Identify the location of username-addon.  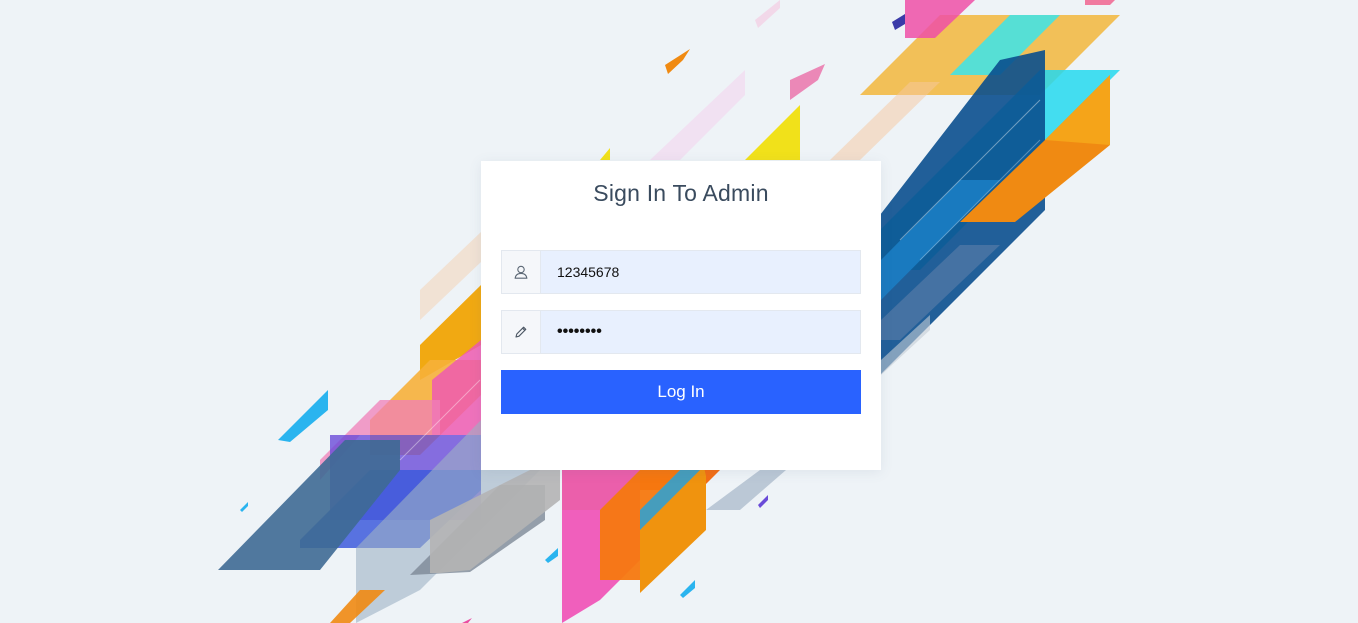
(521, 272).